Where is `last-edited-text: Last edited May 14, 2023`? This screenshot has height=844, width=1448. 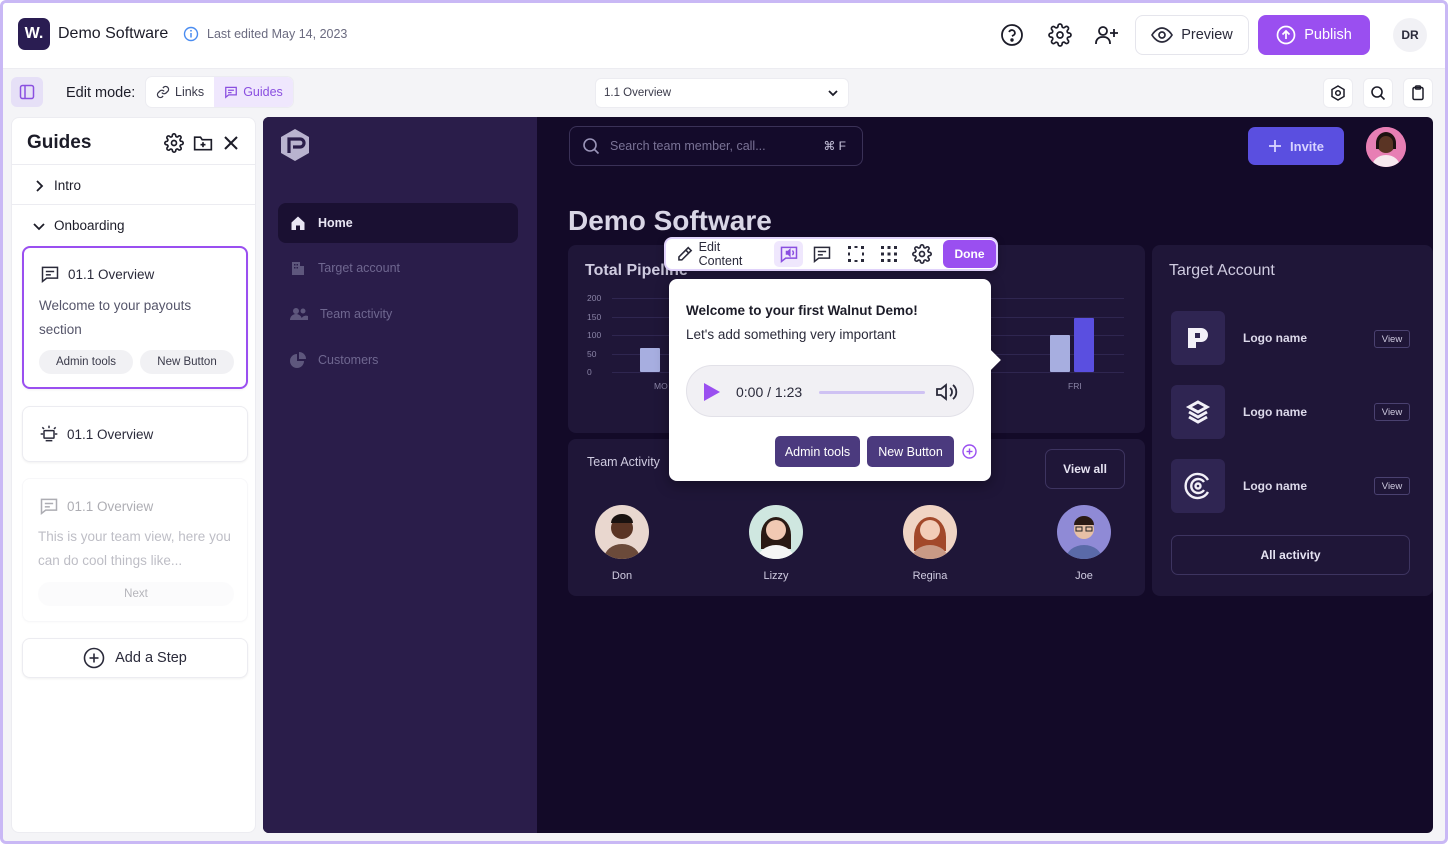
last-edited-text: Last edited May 14, 2023 is located at coordinates (277, 34).